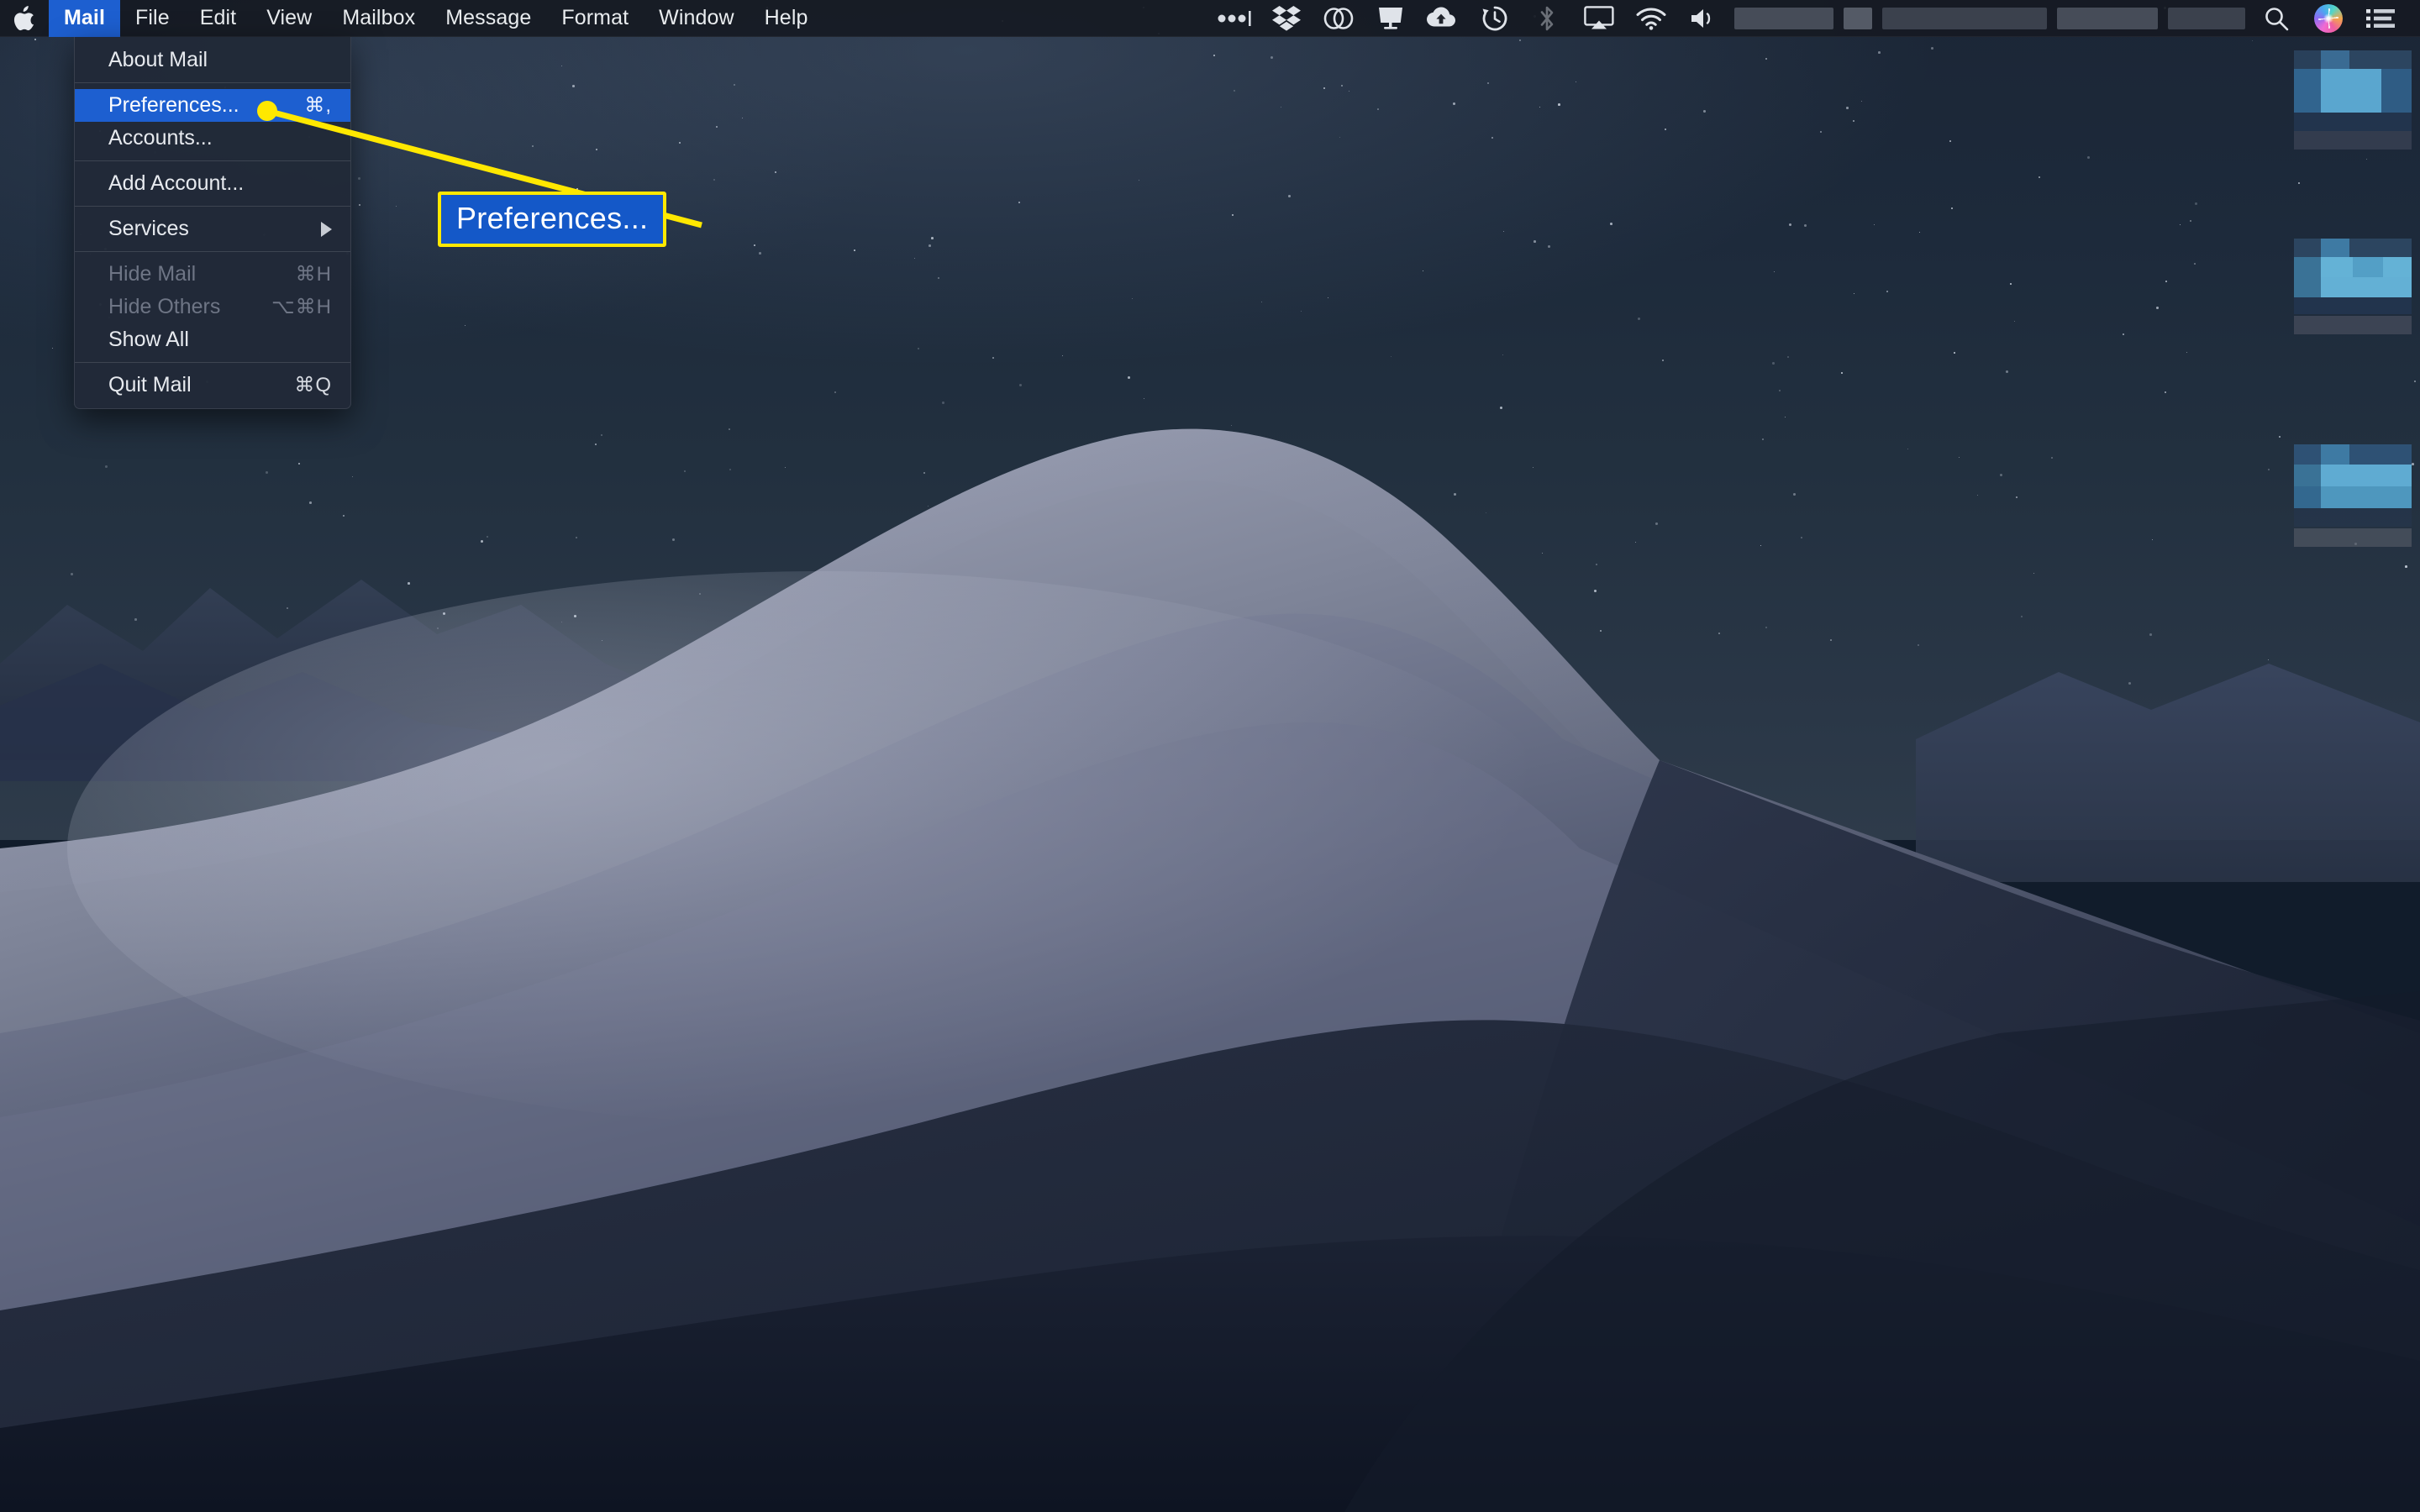 The height and width of the screenshot is (1512, 2420). What do you see at coordinates (1547, 18) in the screenshot?
I see `bluetooth-icon` at bounding box center [1547, 18].